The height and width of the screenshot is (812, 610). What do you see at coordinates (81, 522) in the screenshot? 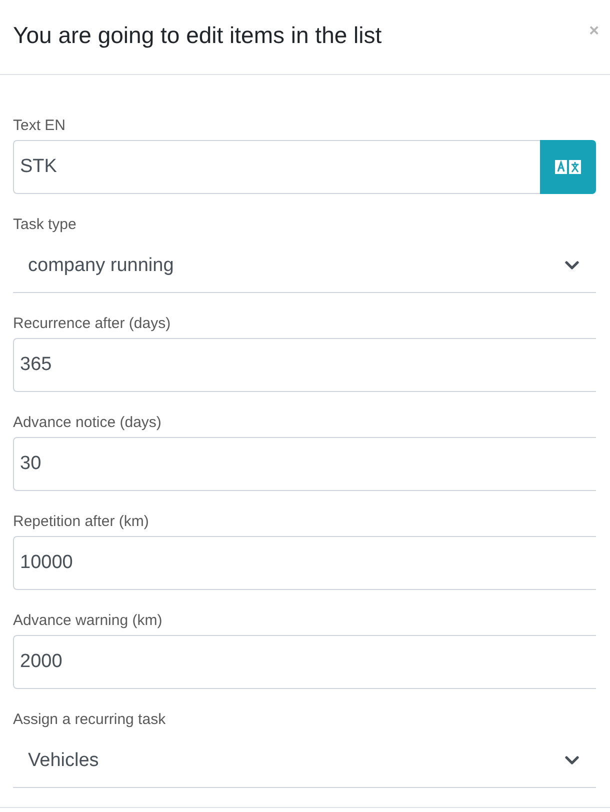
I see `field-label: Repetition after (km)` at bounding box center [81, 522].